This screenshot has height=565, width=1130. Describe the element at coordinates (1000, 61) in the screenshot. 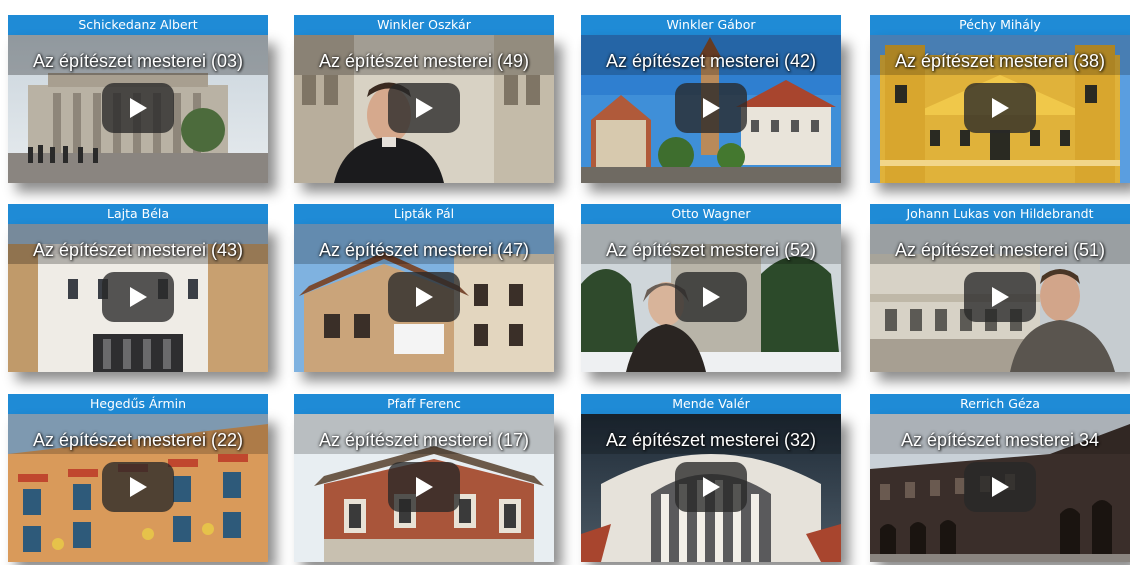

I see `video-title: Az építészet mesterei (38)` at that location.